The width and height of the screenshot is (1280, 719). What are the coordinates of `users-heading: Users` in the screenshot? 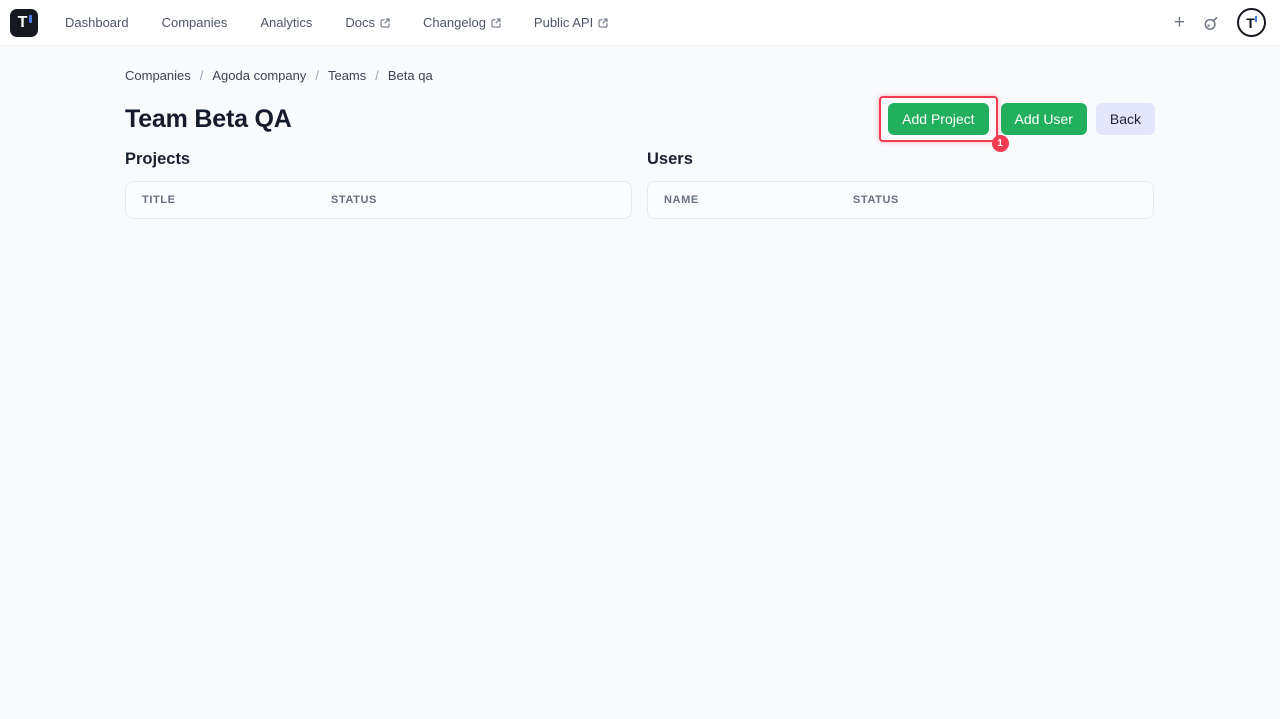 It's located at (670, 159).